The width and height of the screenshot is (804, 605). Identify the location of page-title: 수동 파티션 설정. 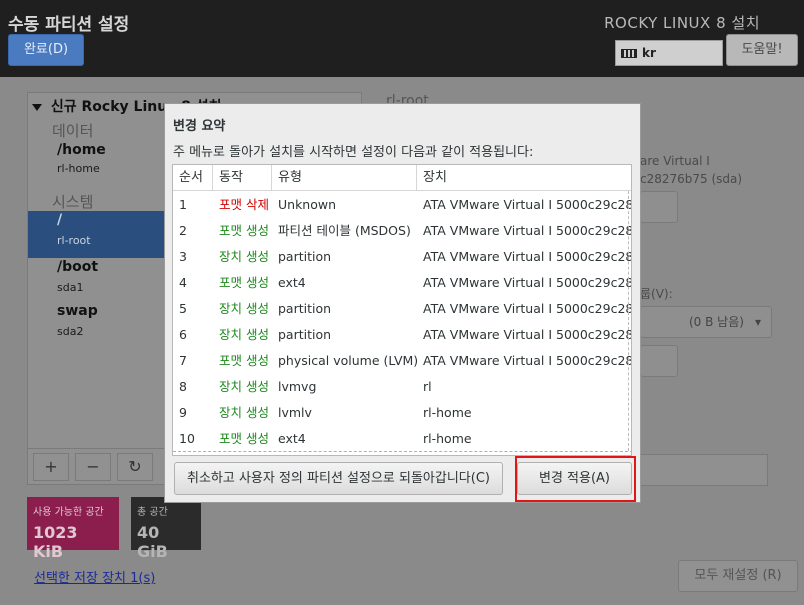
(69, 25).